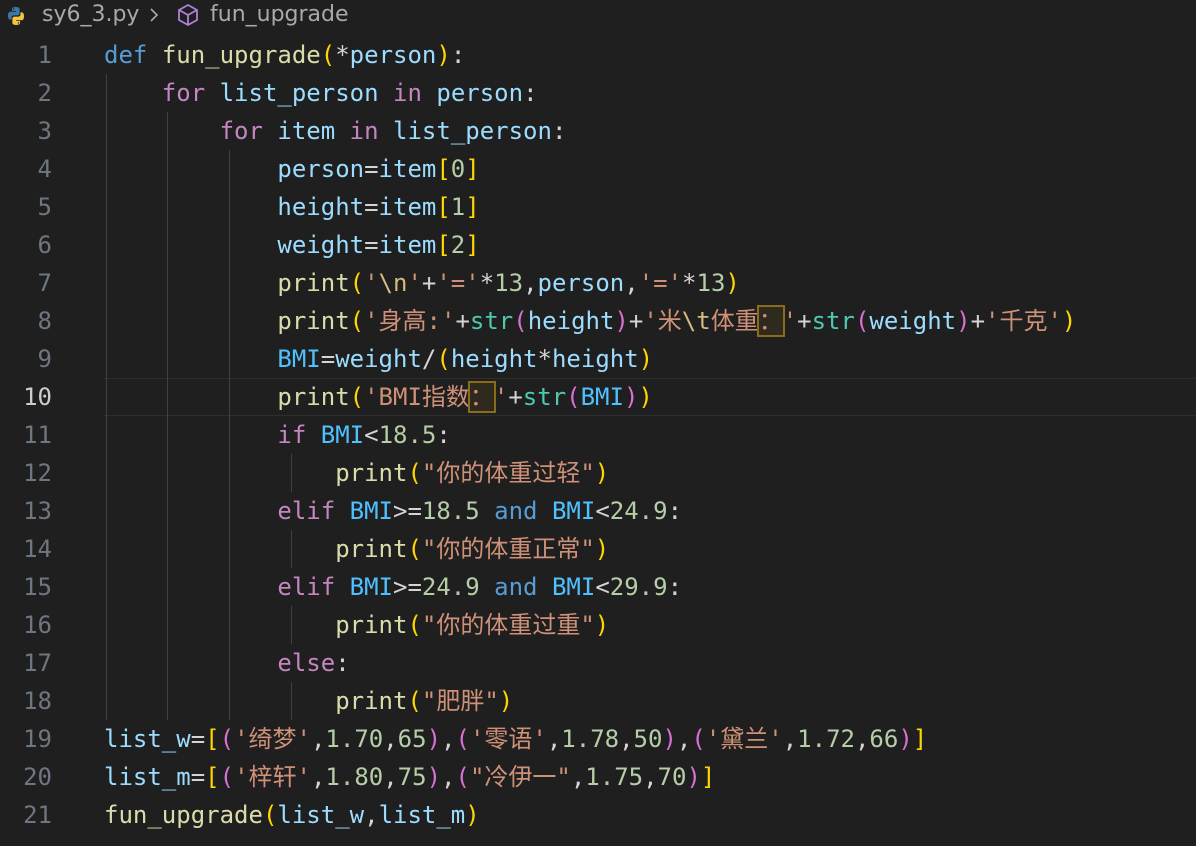 The image size is (1196, 846). What do you see at coordinates (409, 777) in the screenshot?
I see `code-text: list_m=[('梓轩',1.80,75),("冷伊一",1.75,70)]` at bounding box center [409, 777].